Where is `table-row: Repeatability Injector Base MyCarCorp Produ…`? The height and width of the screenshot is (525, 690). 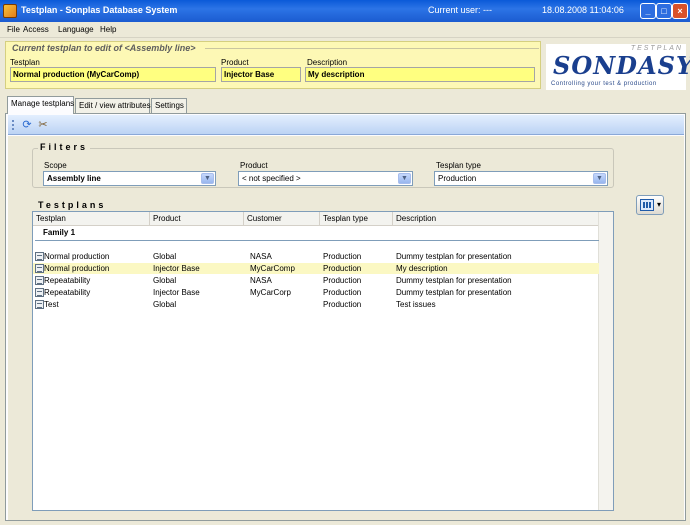
table-row: Repeatability Injector Base MyCarCorp Produ… is located at coordinates (316, 292).